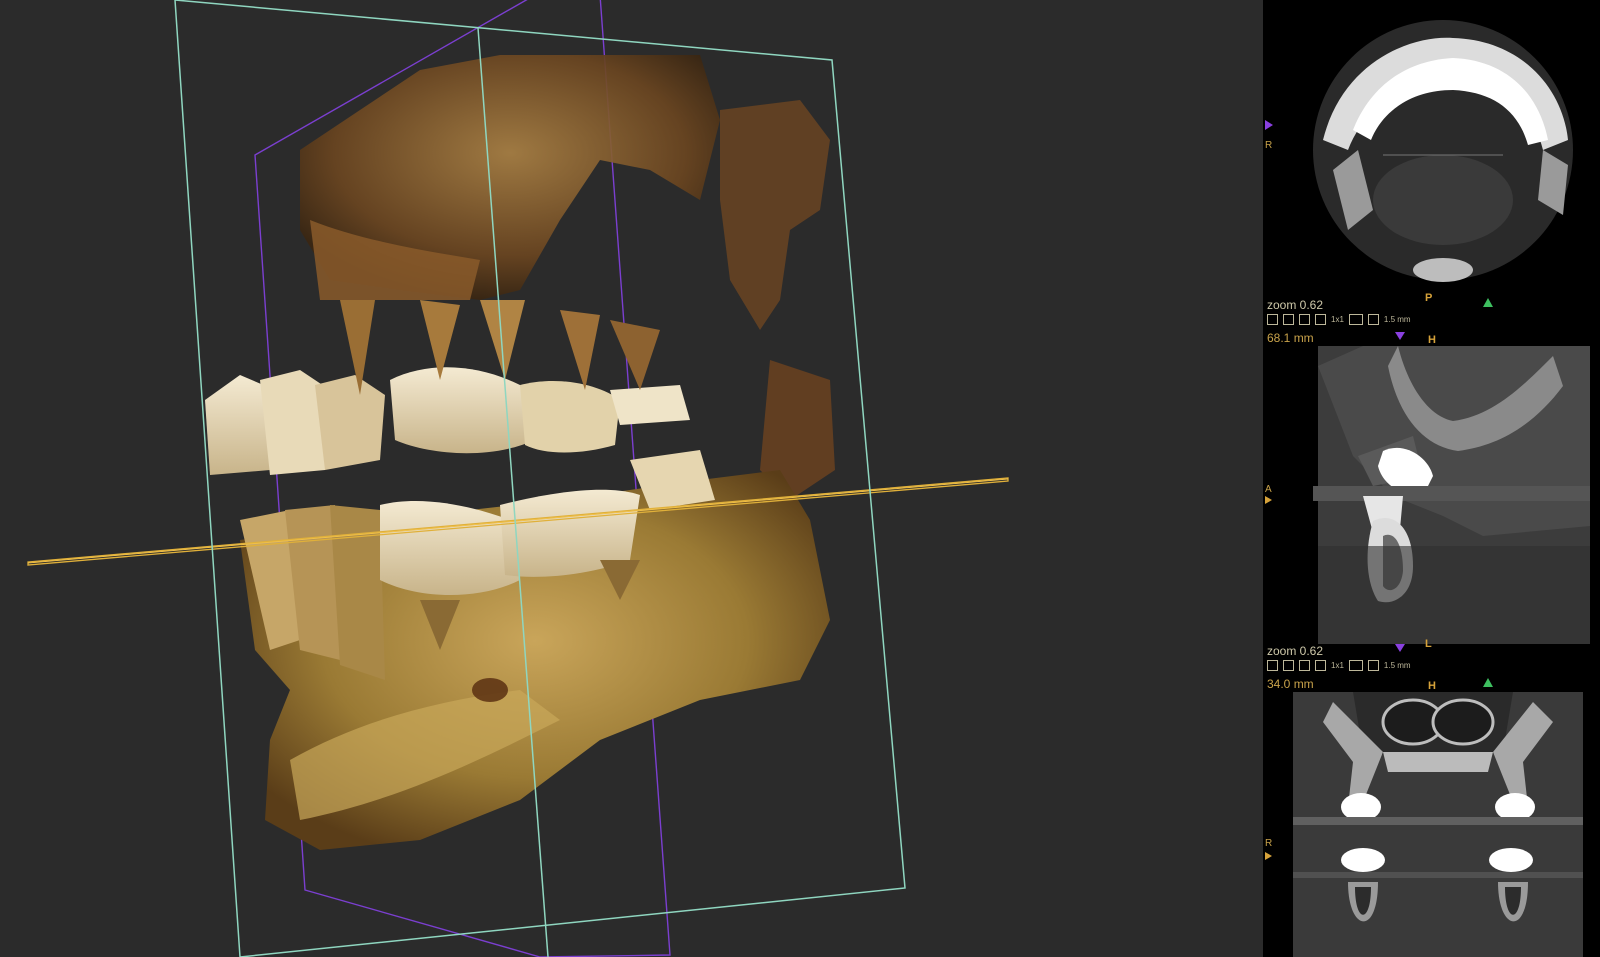 This screenshot has width=1600, height=957. What do you see at coordinates (1295, 651) in the screenshot?
I see `coronal-zoom-label: zoom 0.62` at bounding box center [1295, 651].